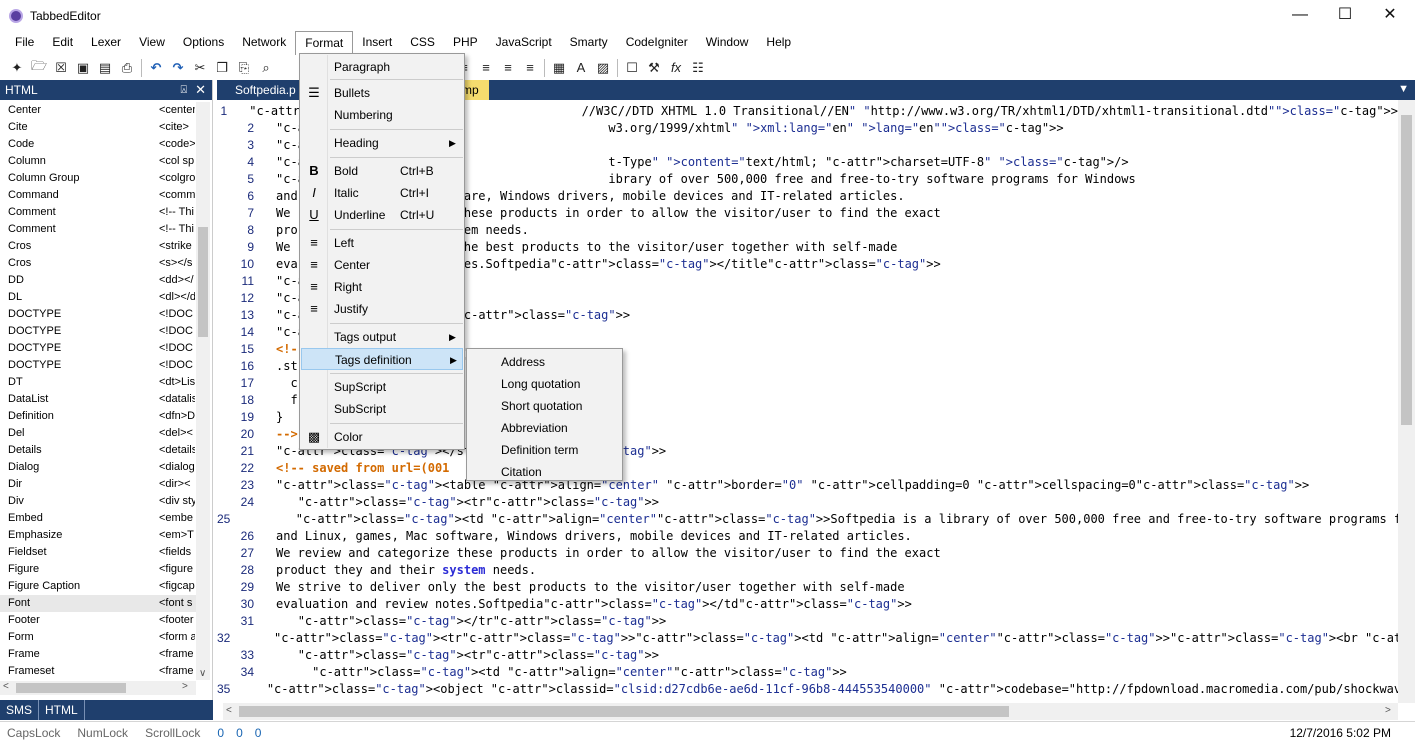 This screenshot has height=743, width=1415. Describe the element at coordinates (98, 110) in the screenshot. I see `tag-list-item: Center <center` at that location.